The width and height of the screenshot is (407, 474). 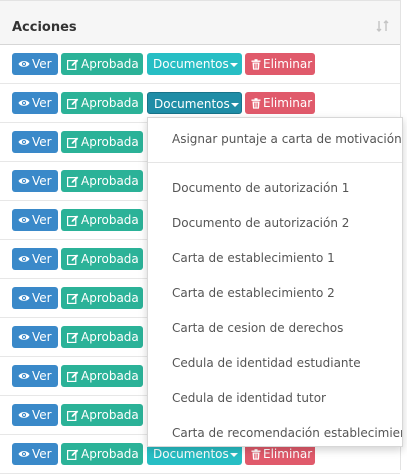 What do you see at coordinates (200, 22) in the screenshot?
I see `table-header: Acciones` at bounding box center [200, 22].